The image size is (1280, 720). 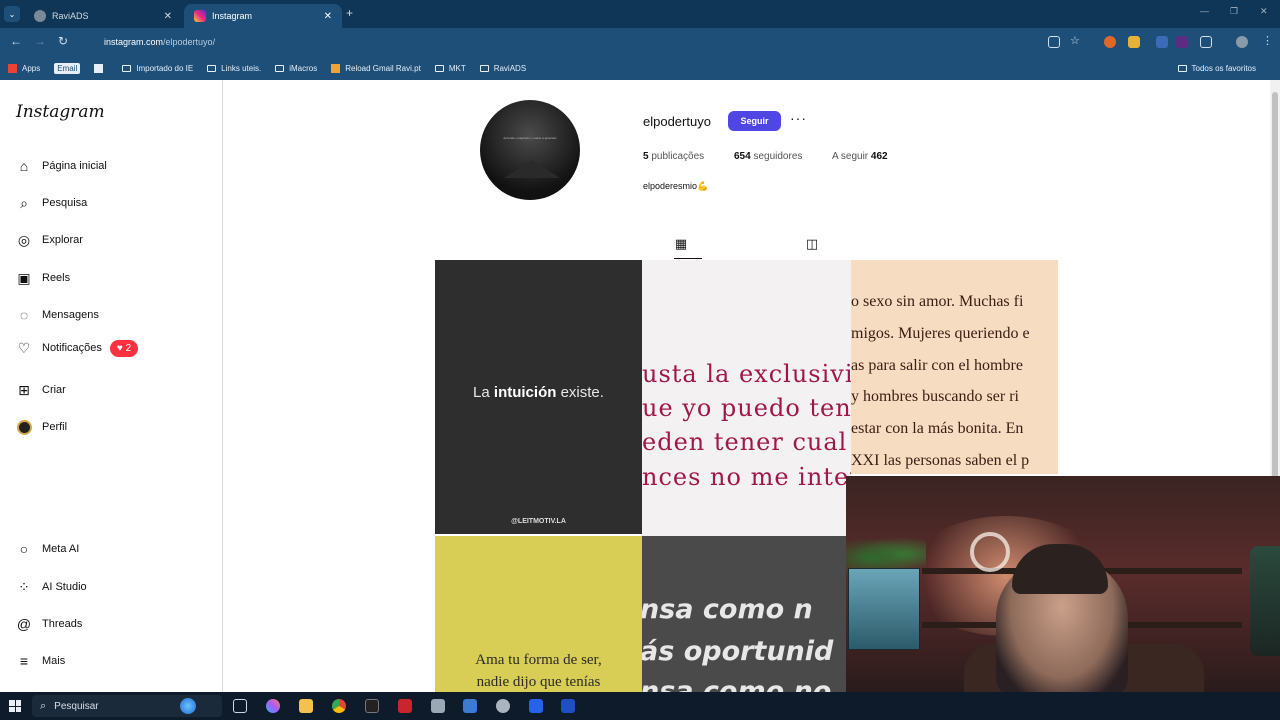 What do you see at coordinates (240, 706) in the screenshot?
I see `task-view-icon` at bounding box center [240, 706].